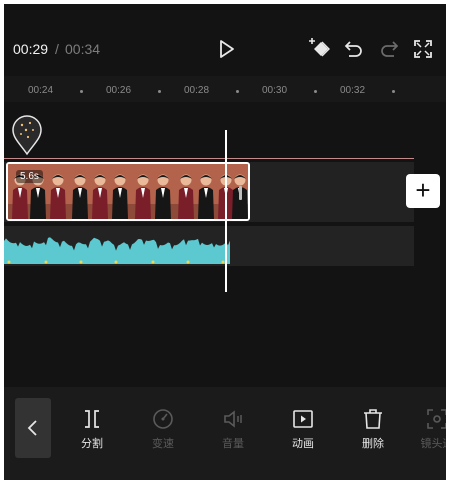  I want to click on playhead, so click(226, 211).